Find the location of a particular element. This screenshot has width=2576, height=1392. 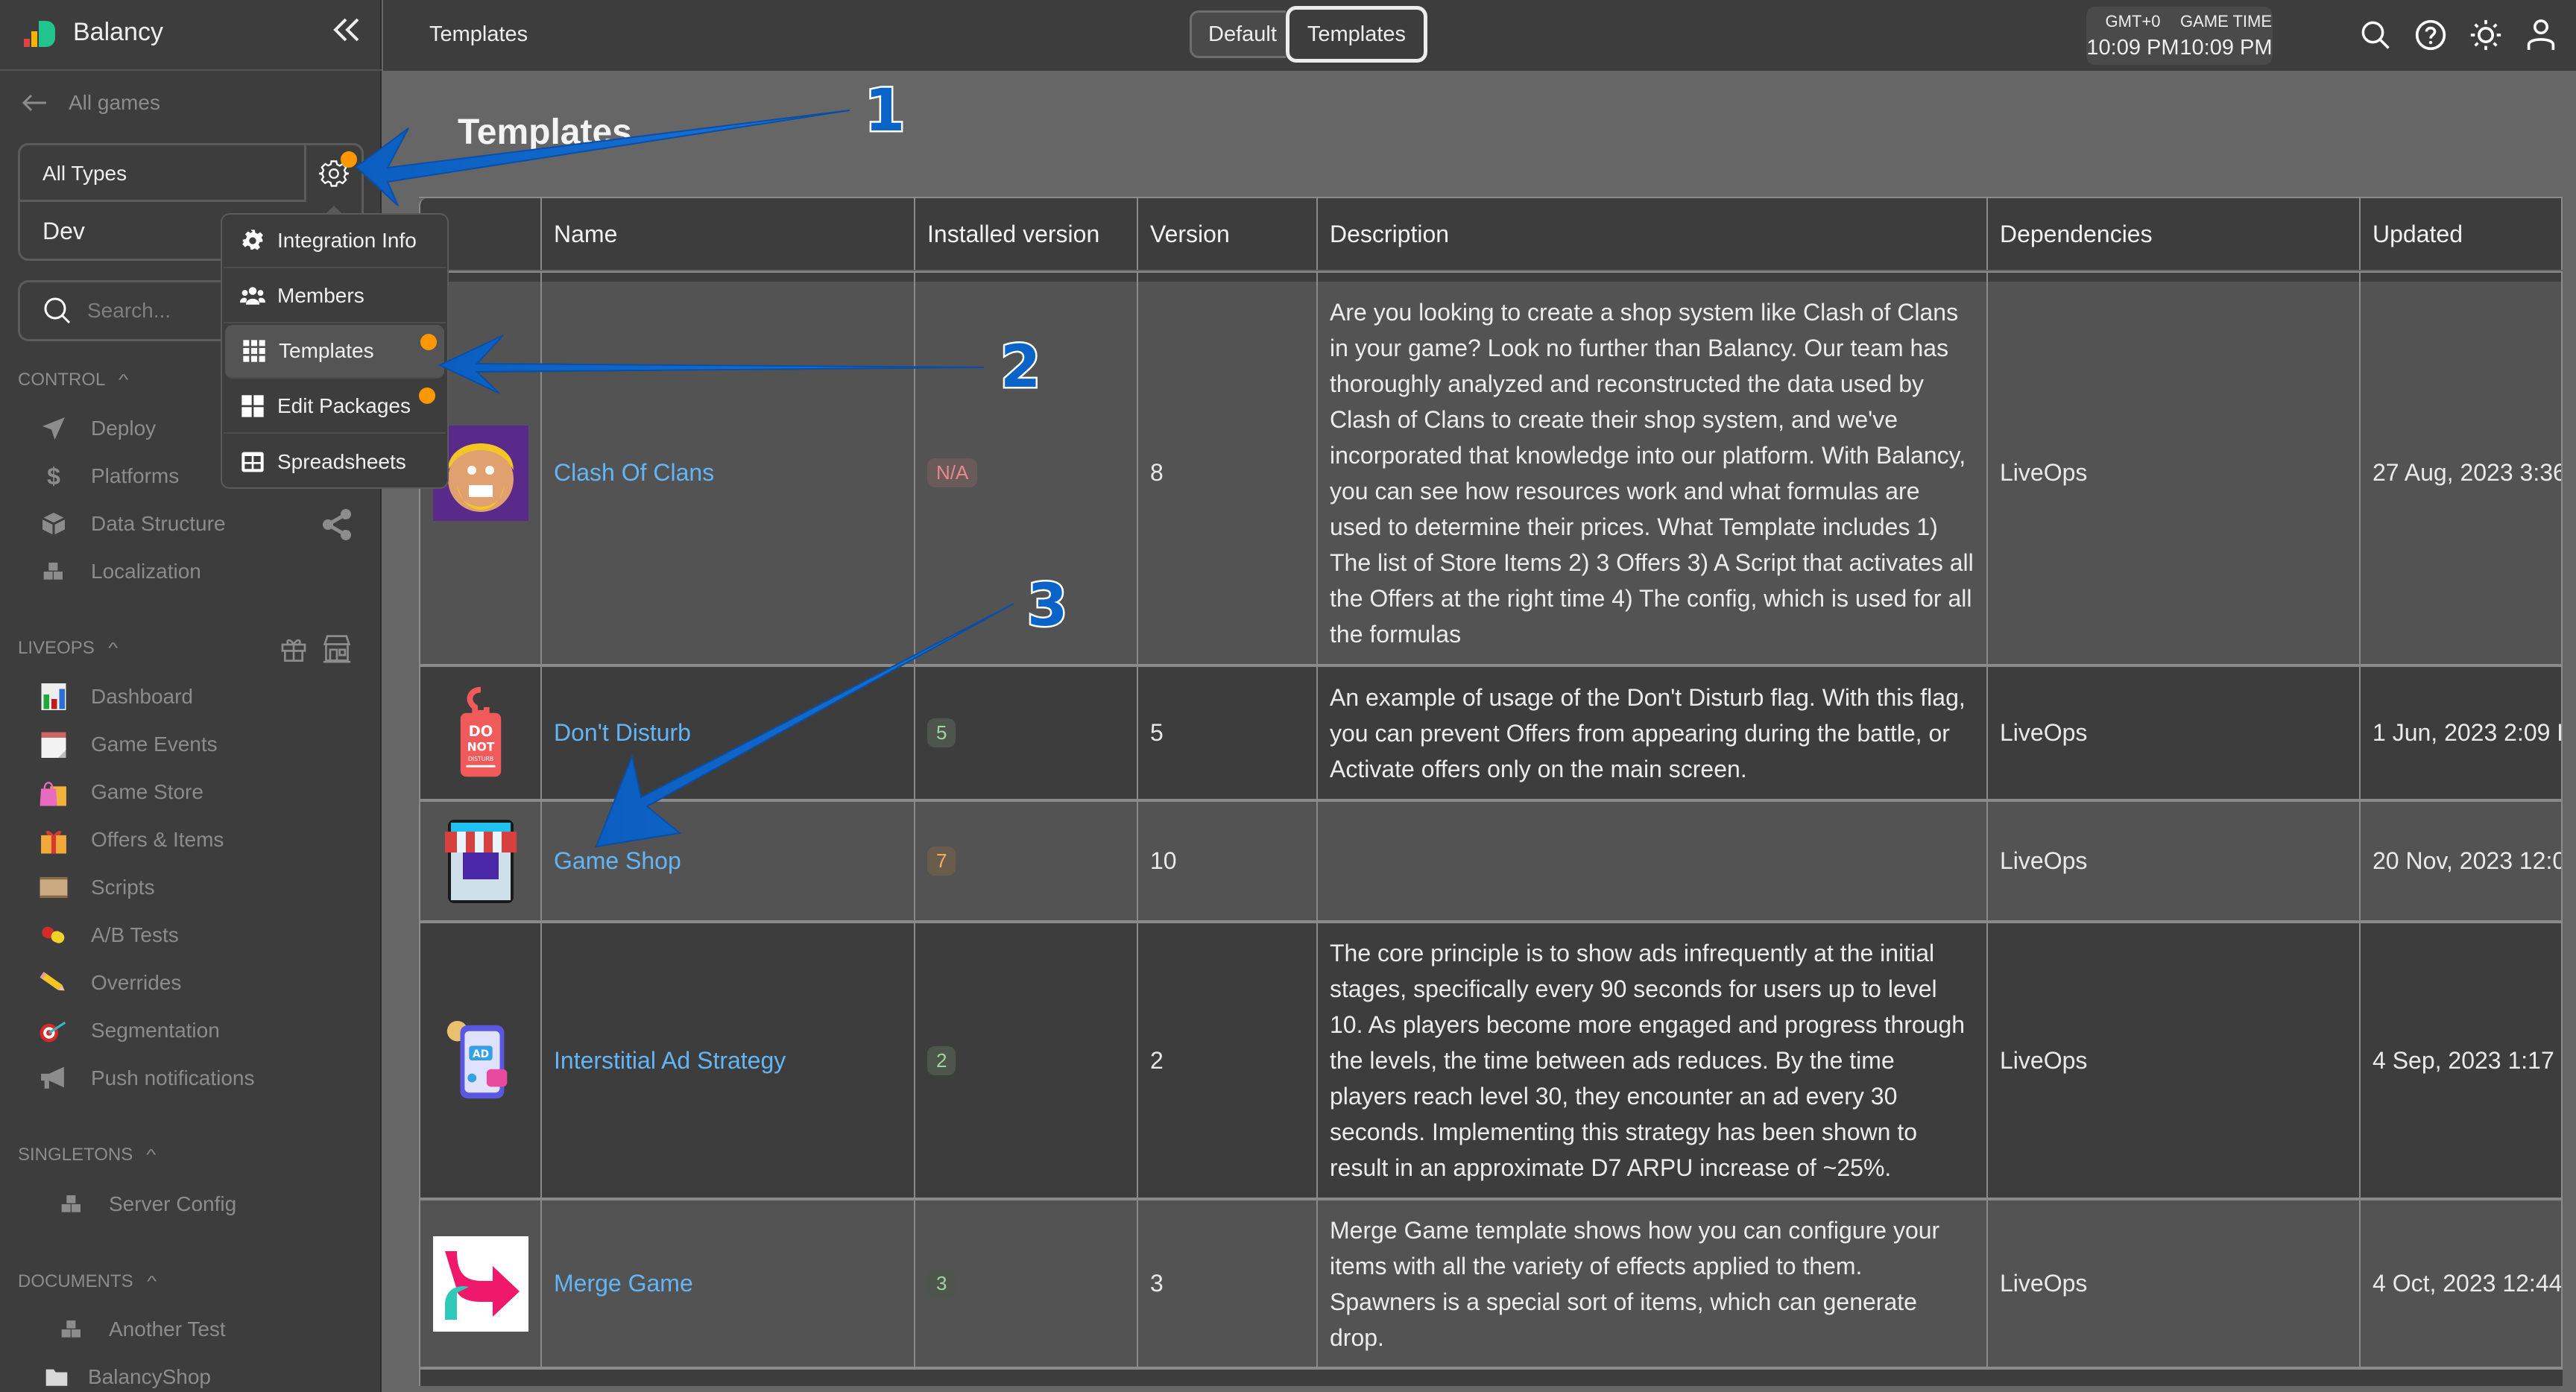

menu-item-integration-info: Integration Info is located at coordinates (335, 242).